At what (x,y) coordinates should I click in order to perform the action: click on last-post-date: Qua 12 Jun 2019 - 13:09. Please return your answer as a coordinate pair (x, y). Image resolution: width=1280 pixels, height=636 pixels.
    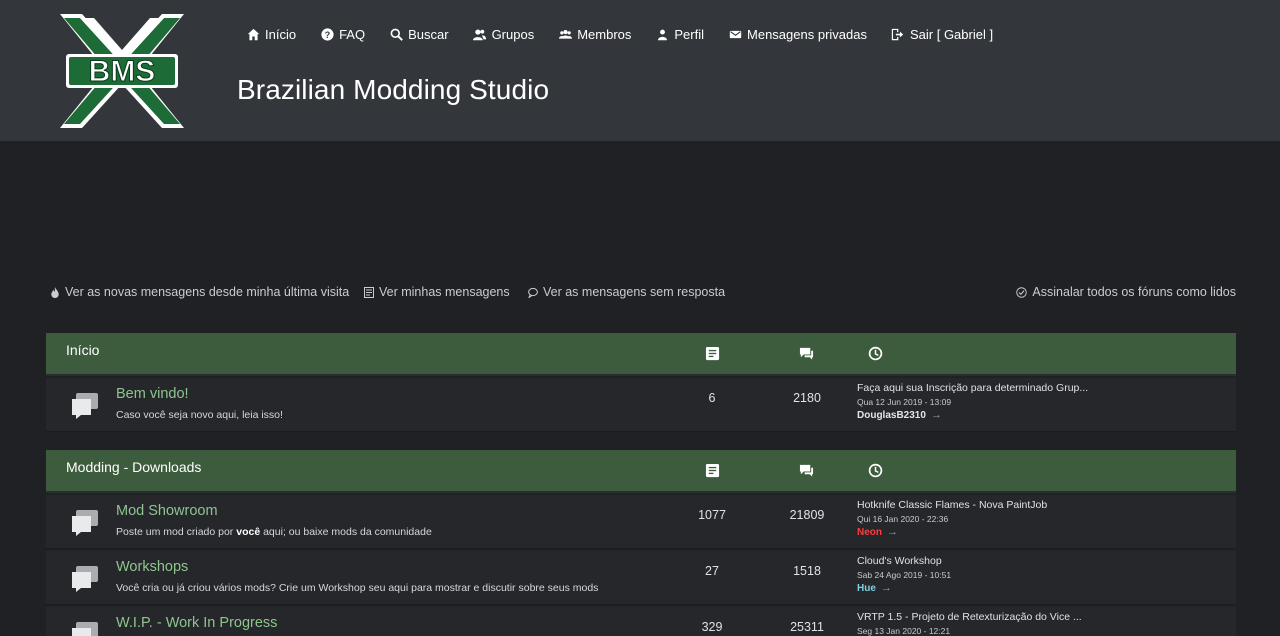
    Looking at the image, I should click on (904, 402).